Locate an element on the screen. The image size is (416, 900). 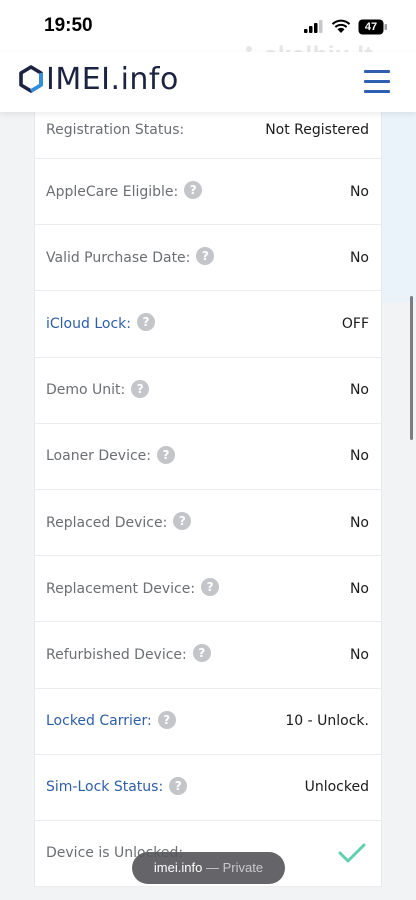
row-value: Unlocked is located at coordinates (336, 787).